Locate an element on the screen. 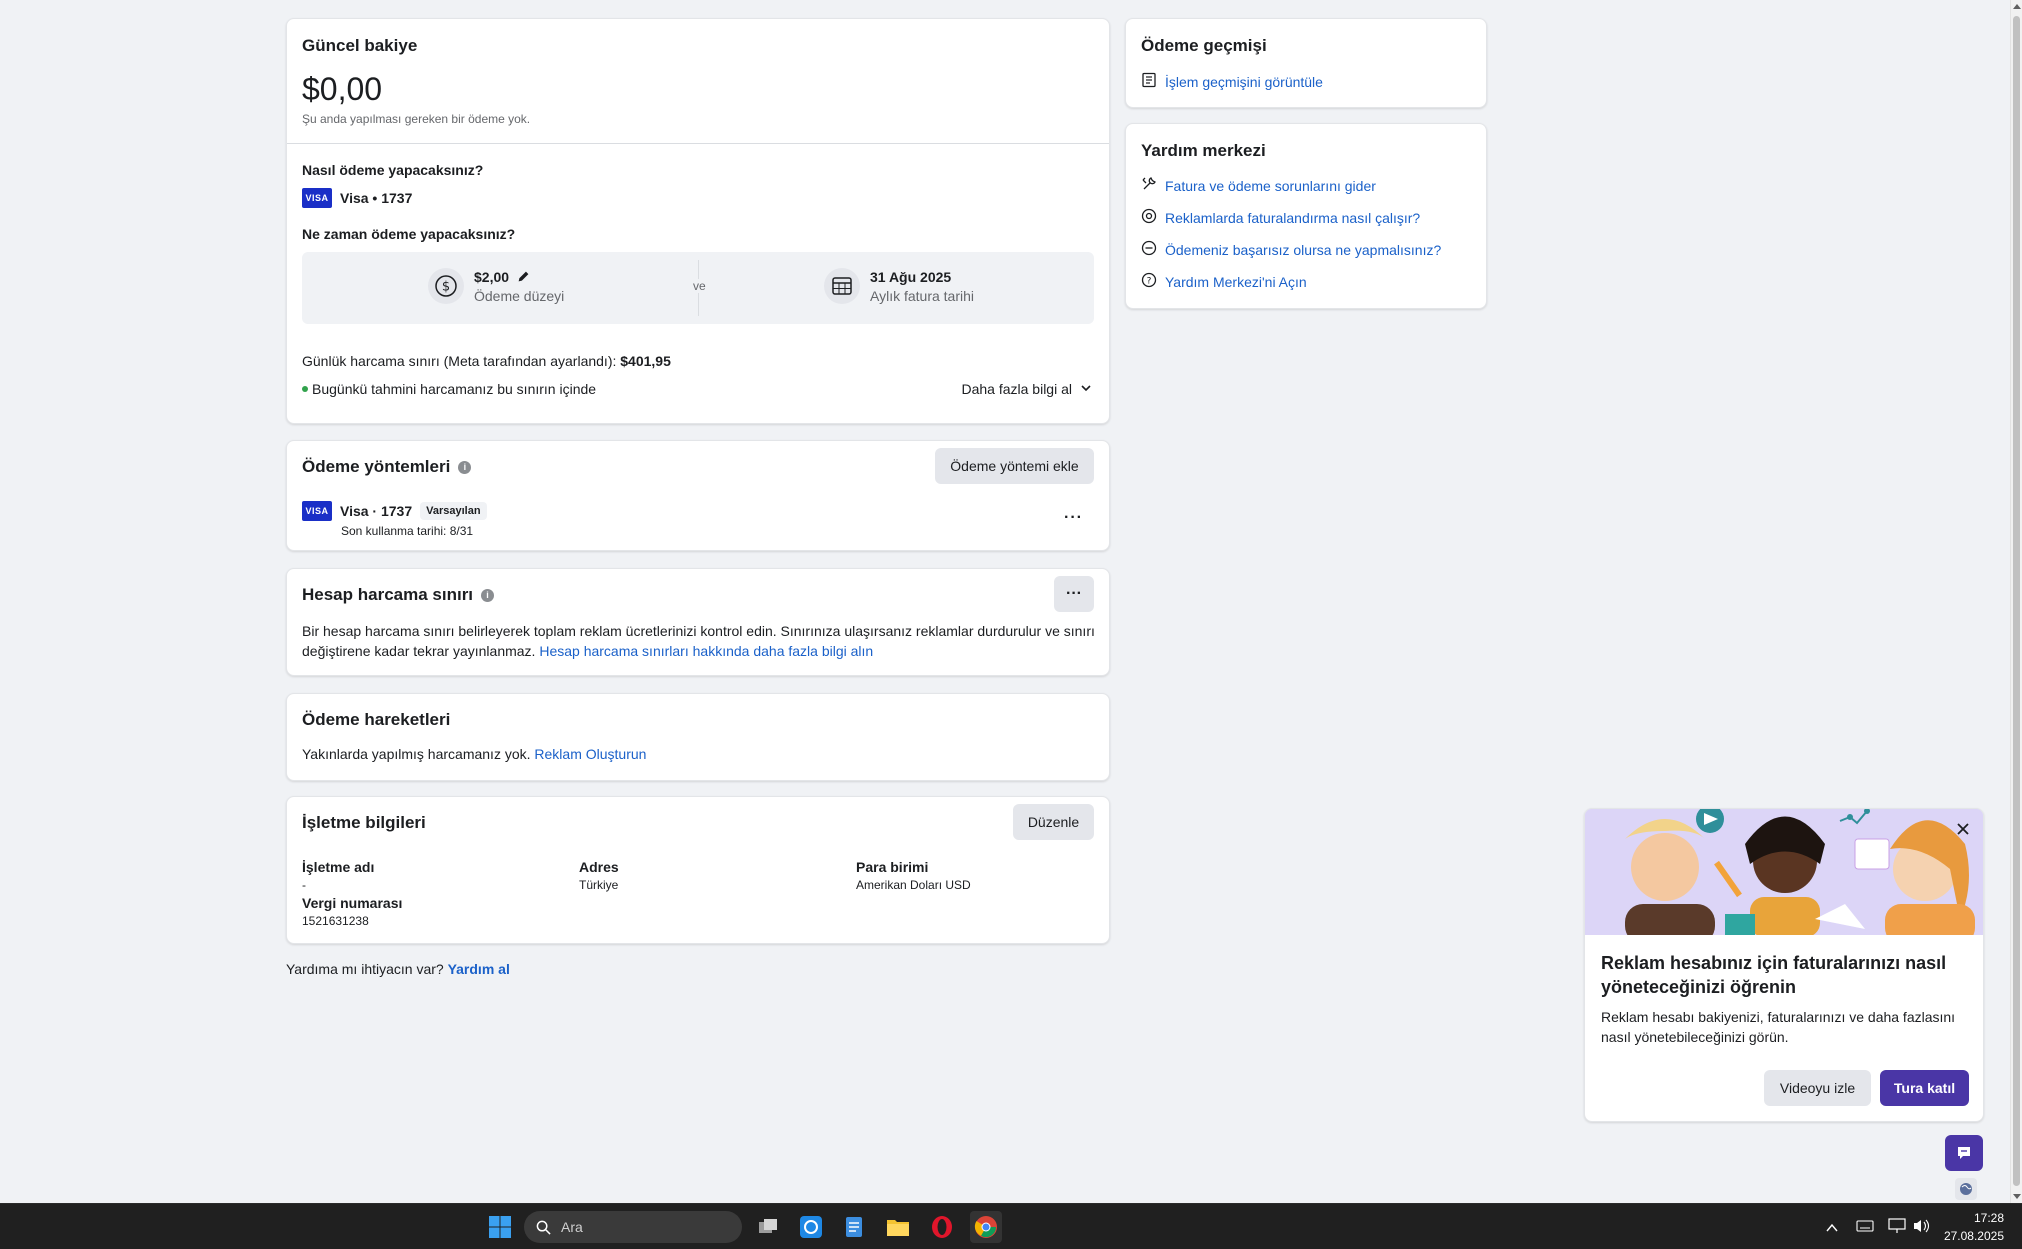 This screenshot has width=2022, height=1249. clock-date: 27.08.2025 is located at coordinates (1972, 1236).